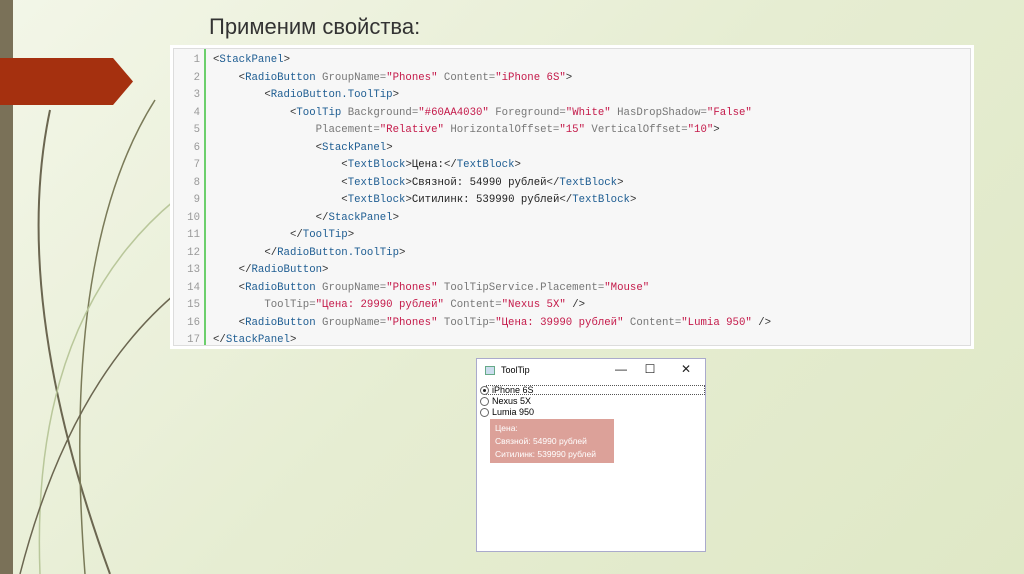  I want to click on title-bar: ToolTip — ☐ ✕, so click(591, 371).